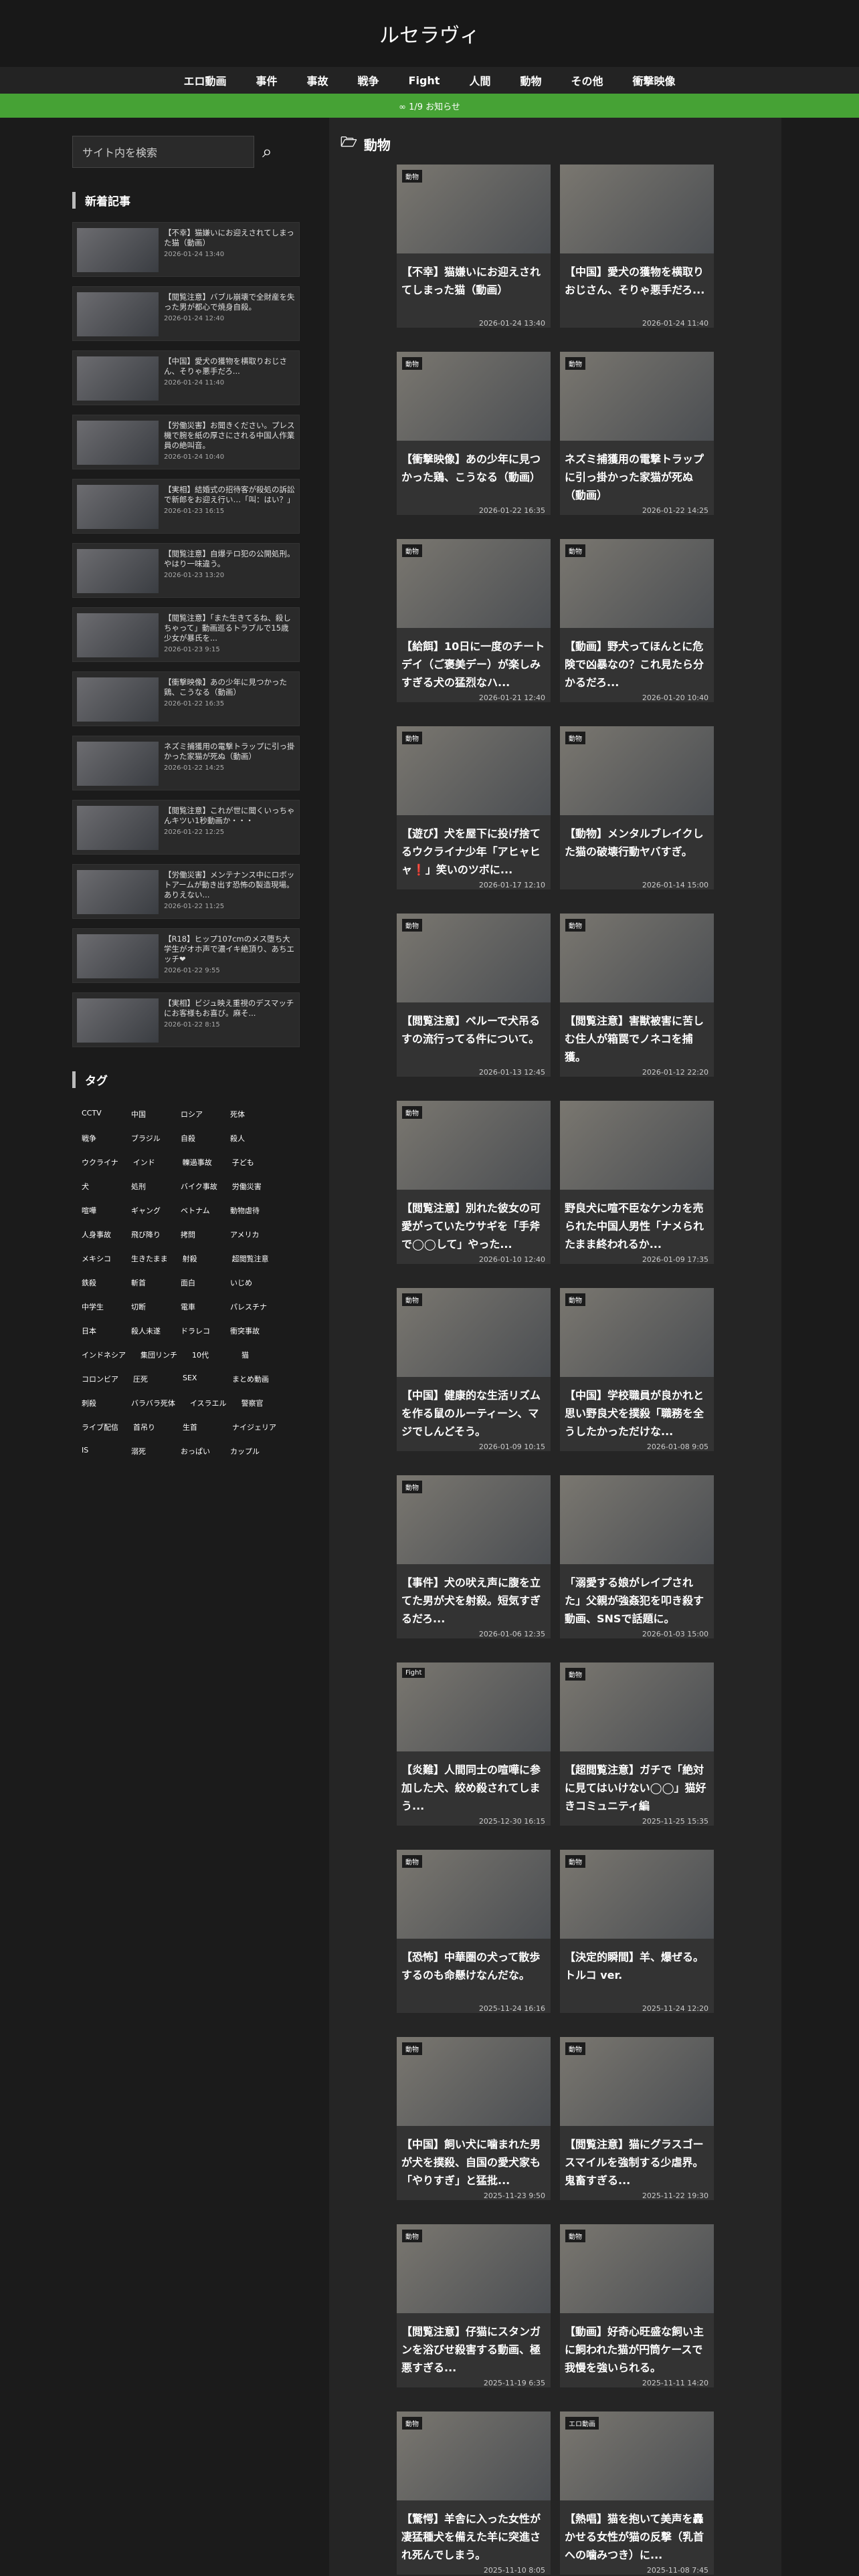 The width and height of the screenshot is (859, 2576). I want to click on tag-link: 超閲覧注意, so click(250, 1259).